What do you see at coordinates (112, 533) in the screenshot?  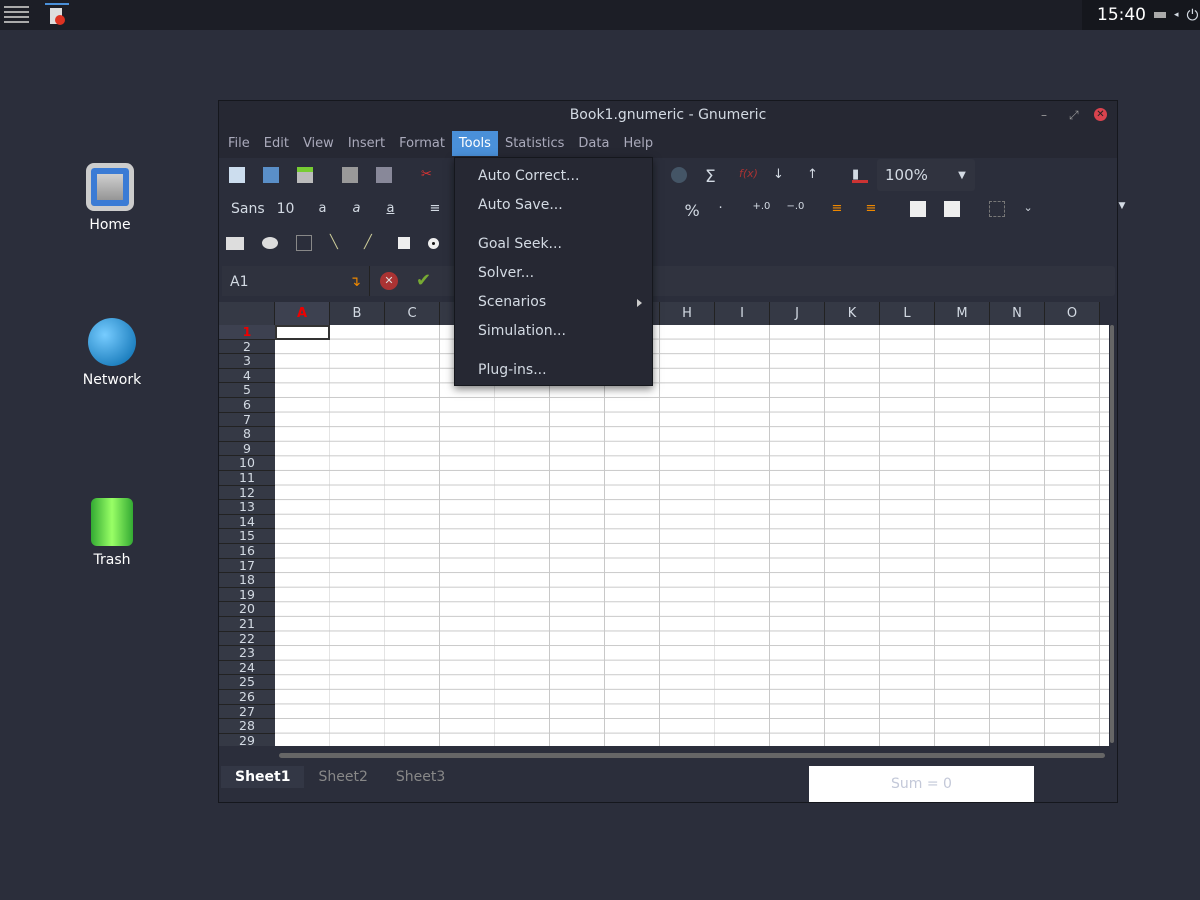 I see `desktop-icon-trash: Trash` at bounding box center [112, 533].